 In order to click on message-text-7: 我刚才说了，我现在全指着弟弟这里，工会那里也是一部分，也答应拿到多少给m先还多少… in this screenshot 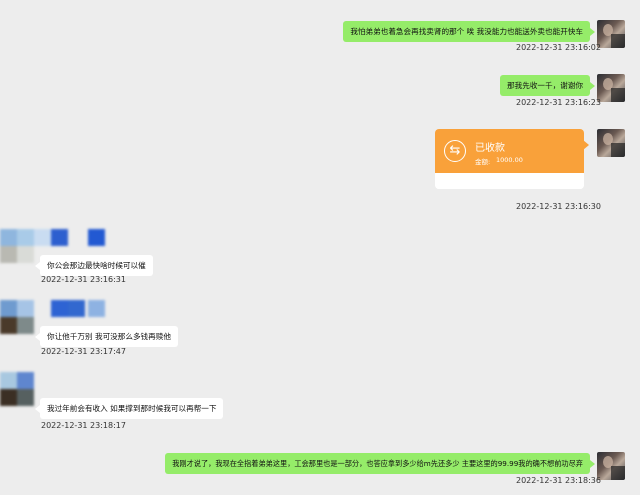, I will do `click(377, 463)`.